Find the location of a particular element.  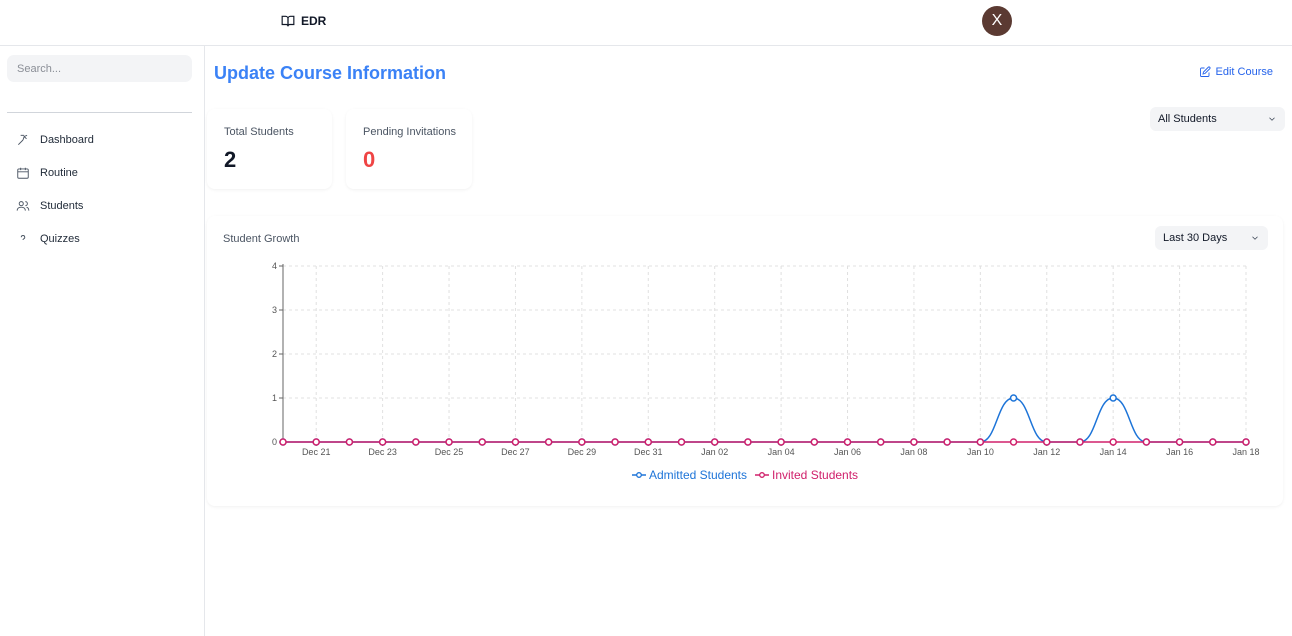

sidebar-nav: Dashboard Routine Students Quizzes is located at coordinates (55, 189).